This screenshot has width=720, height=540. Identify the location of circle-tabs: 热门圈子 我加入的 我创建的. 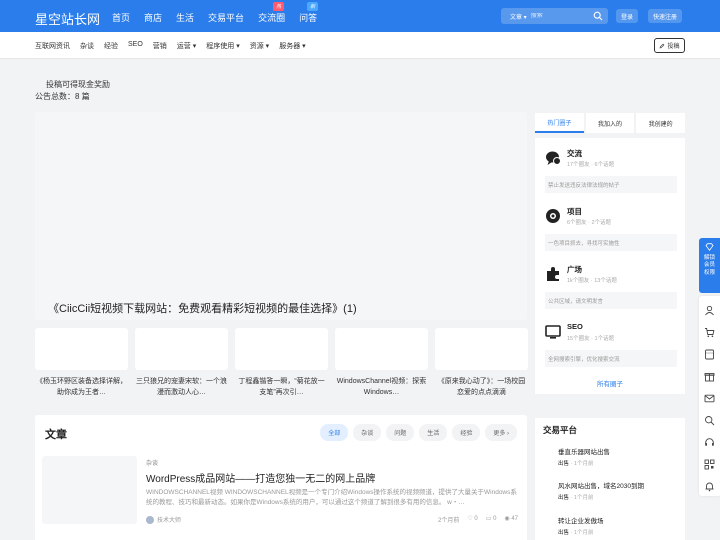
(610, 123).